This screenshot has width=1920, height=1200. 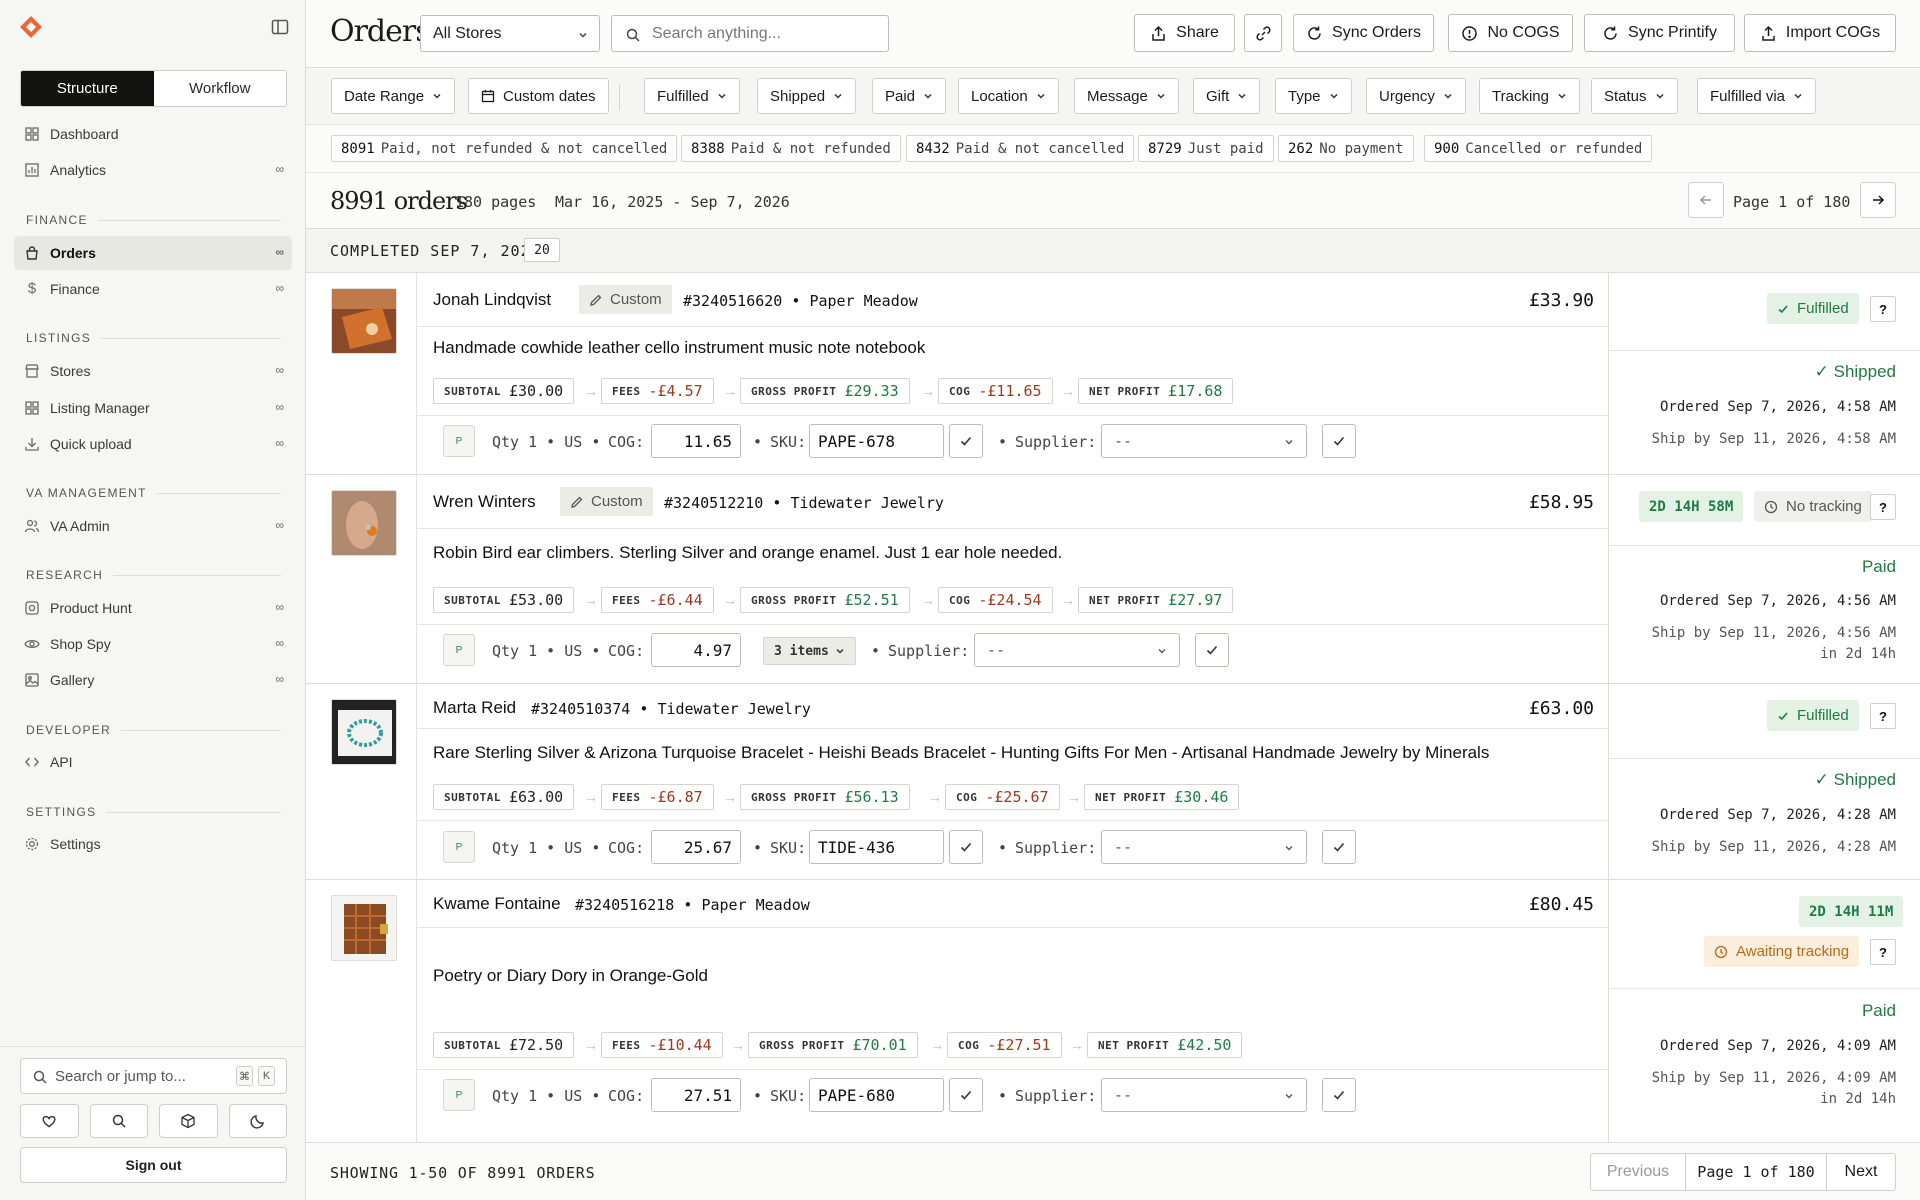 I want to click on next-button: Next, so click(x=1861, y=1172).